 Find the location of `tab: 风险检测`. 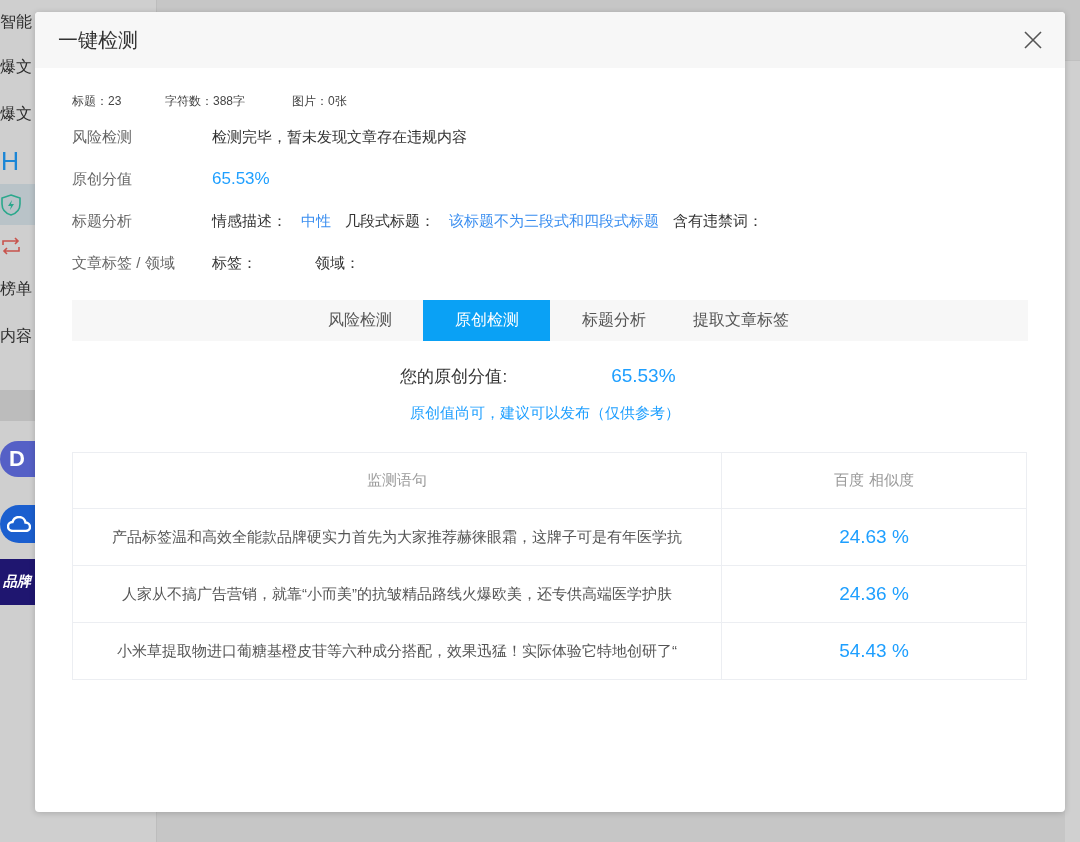

tab: 风险检测 is located at coordinates (359, 320).